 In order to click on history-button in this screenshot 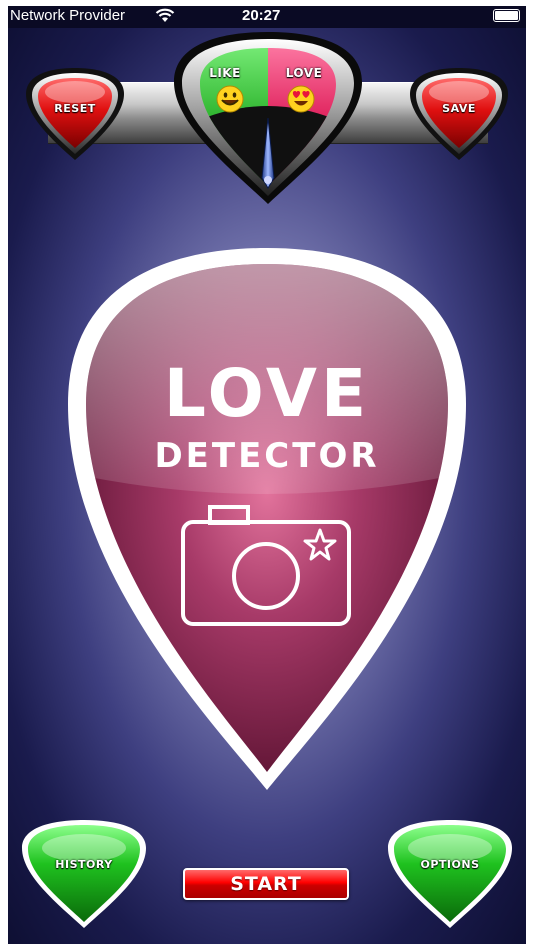, I will do `click(84, 874)`.